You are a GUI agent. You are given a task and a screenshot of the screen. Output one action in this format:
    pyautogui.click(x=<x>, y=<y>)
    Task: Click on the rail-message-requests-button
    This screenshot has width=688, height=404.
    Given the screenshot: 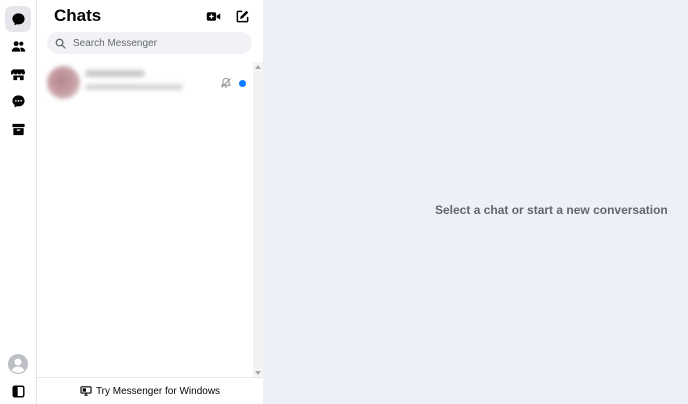 What is the action you would take?
    pyautogui.click(x=18, y=101)
    